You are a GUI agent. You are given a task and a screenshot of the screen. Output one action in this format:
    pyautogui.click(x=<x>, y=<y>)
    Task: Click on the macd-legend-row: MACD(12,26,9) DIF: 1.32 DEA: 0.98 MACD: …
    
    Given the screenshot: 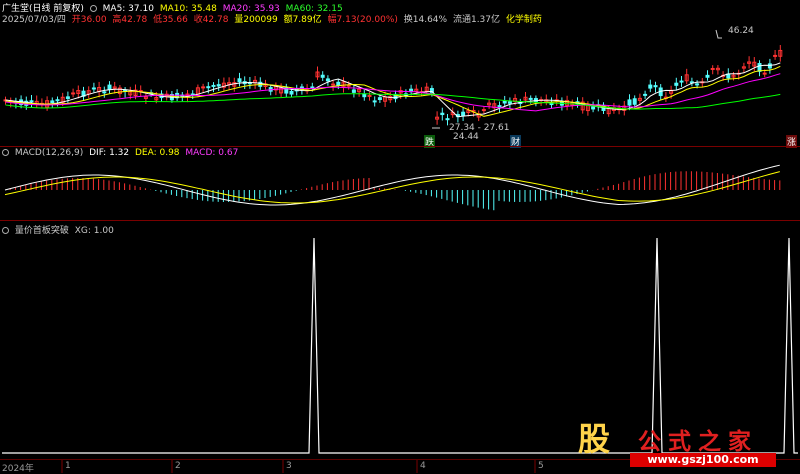 What is the action you would take?
    pyautogui.click(x=121, y=153)
    